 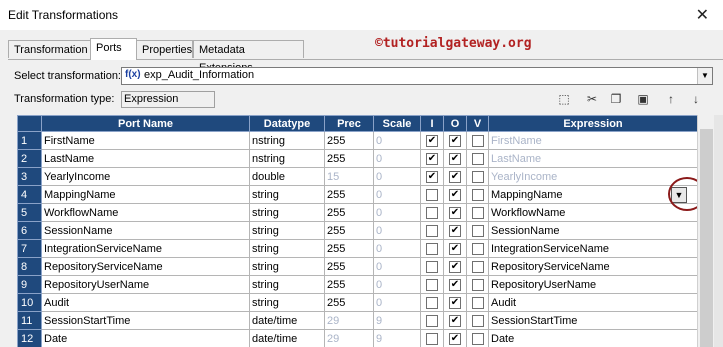 I want to click on col-header-scale: Scale, so click(x=397, y=123).